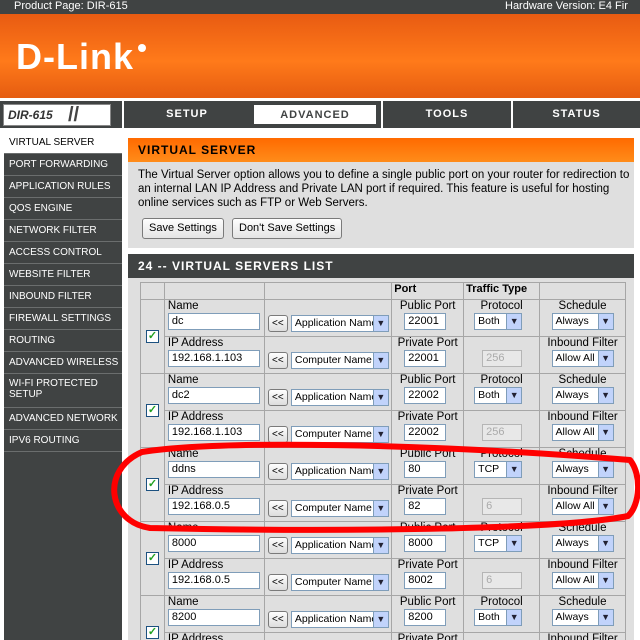  What do you see at coordinates (63, 187) in the screenshot?
I see `sidebar-item-application-rules: APPLICATION RULES` at bounding box center [63, 187].